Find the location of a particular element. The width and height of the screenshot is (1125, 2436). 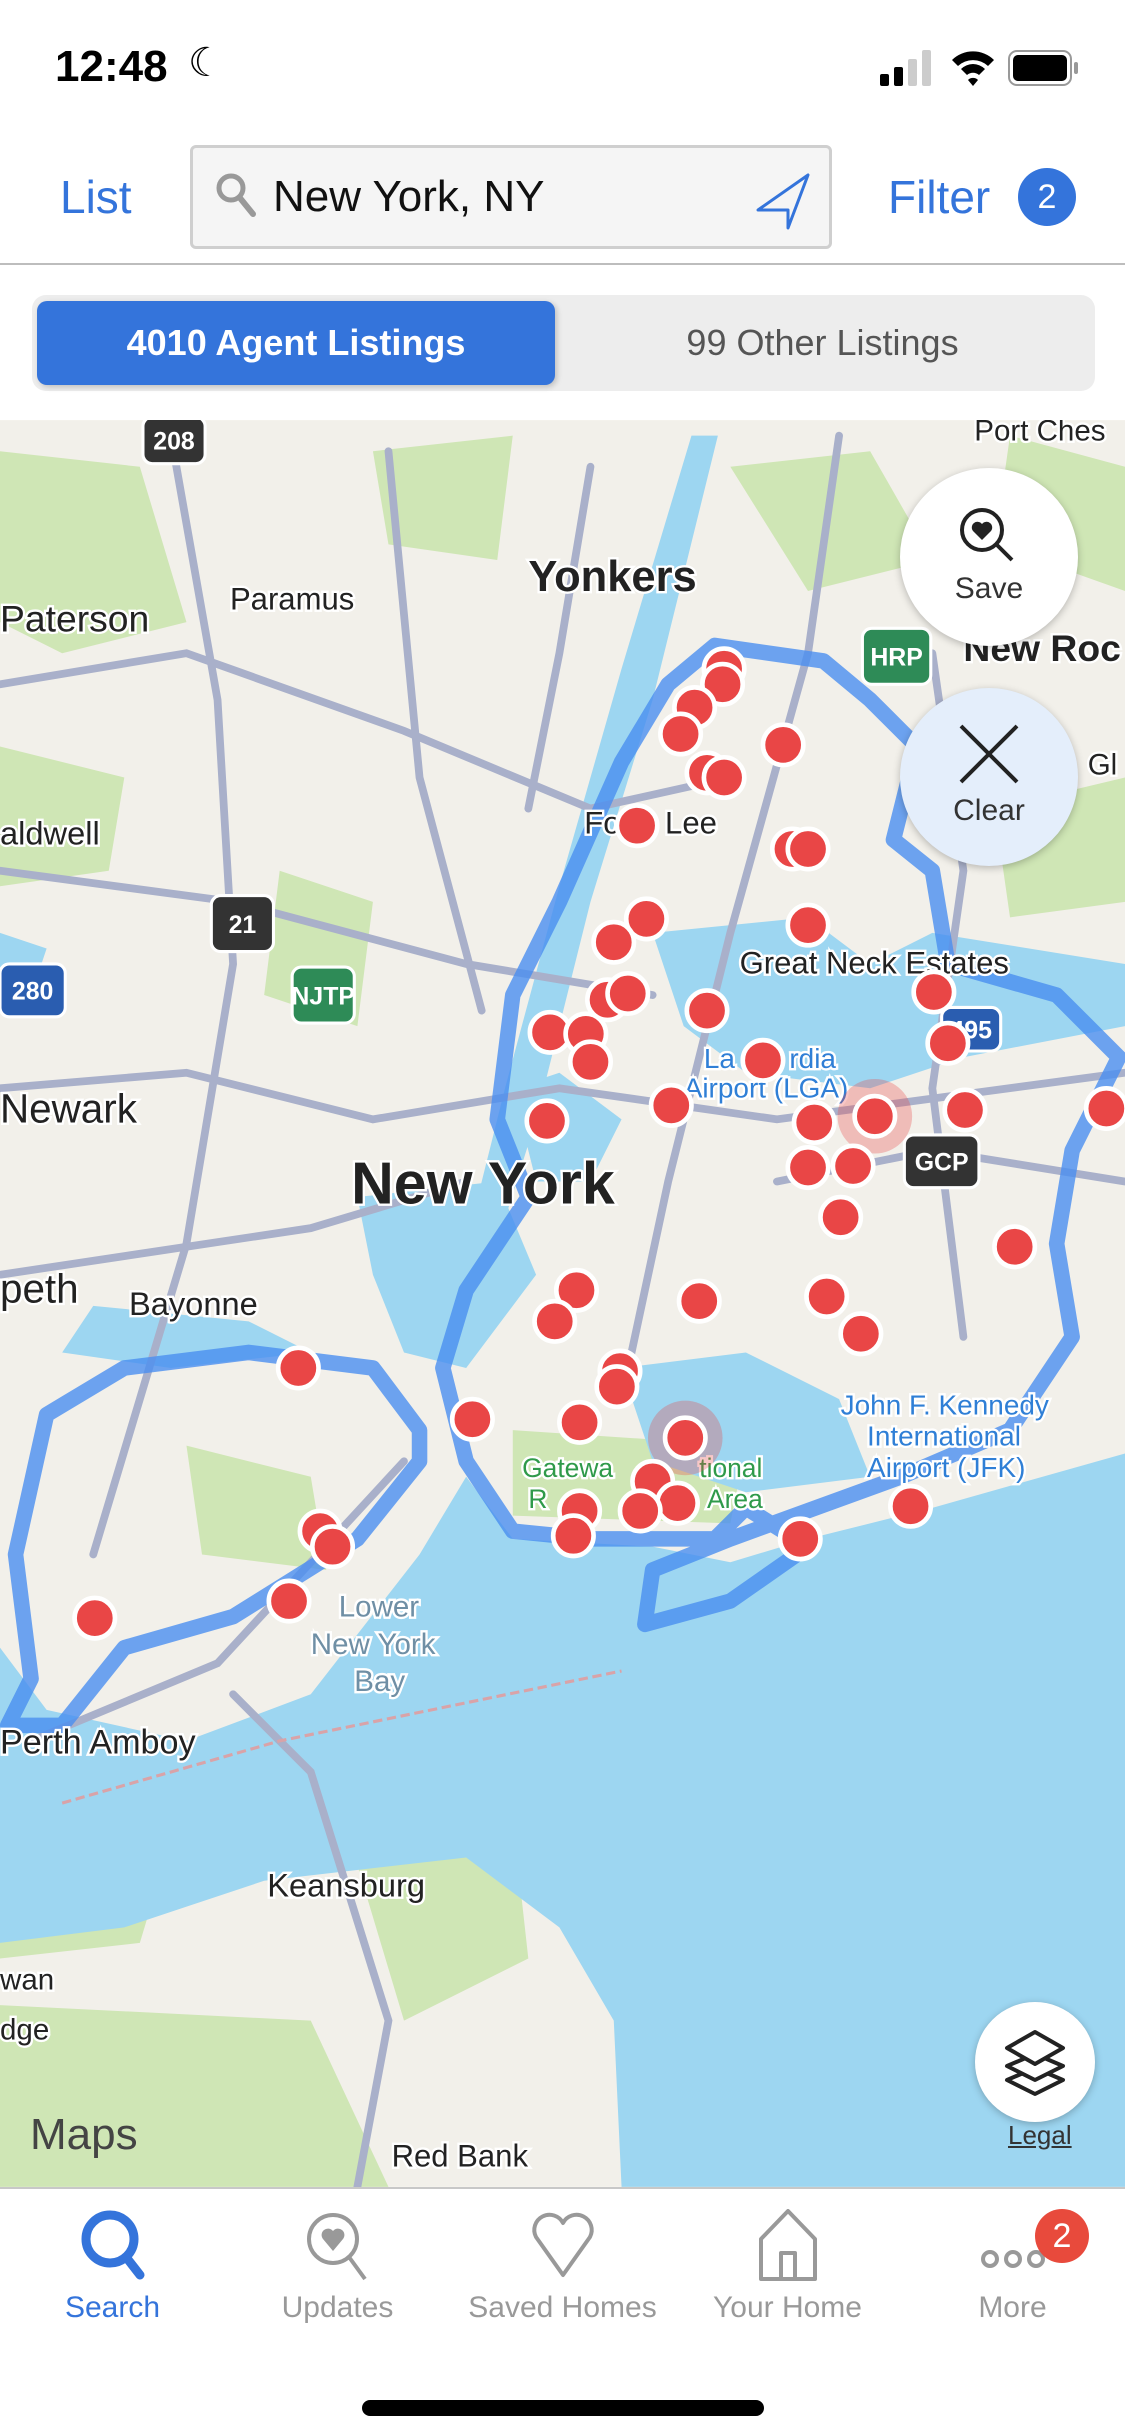

highway-shield: 208 is located at coordinates (174, 443).